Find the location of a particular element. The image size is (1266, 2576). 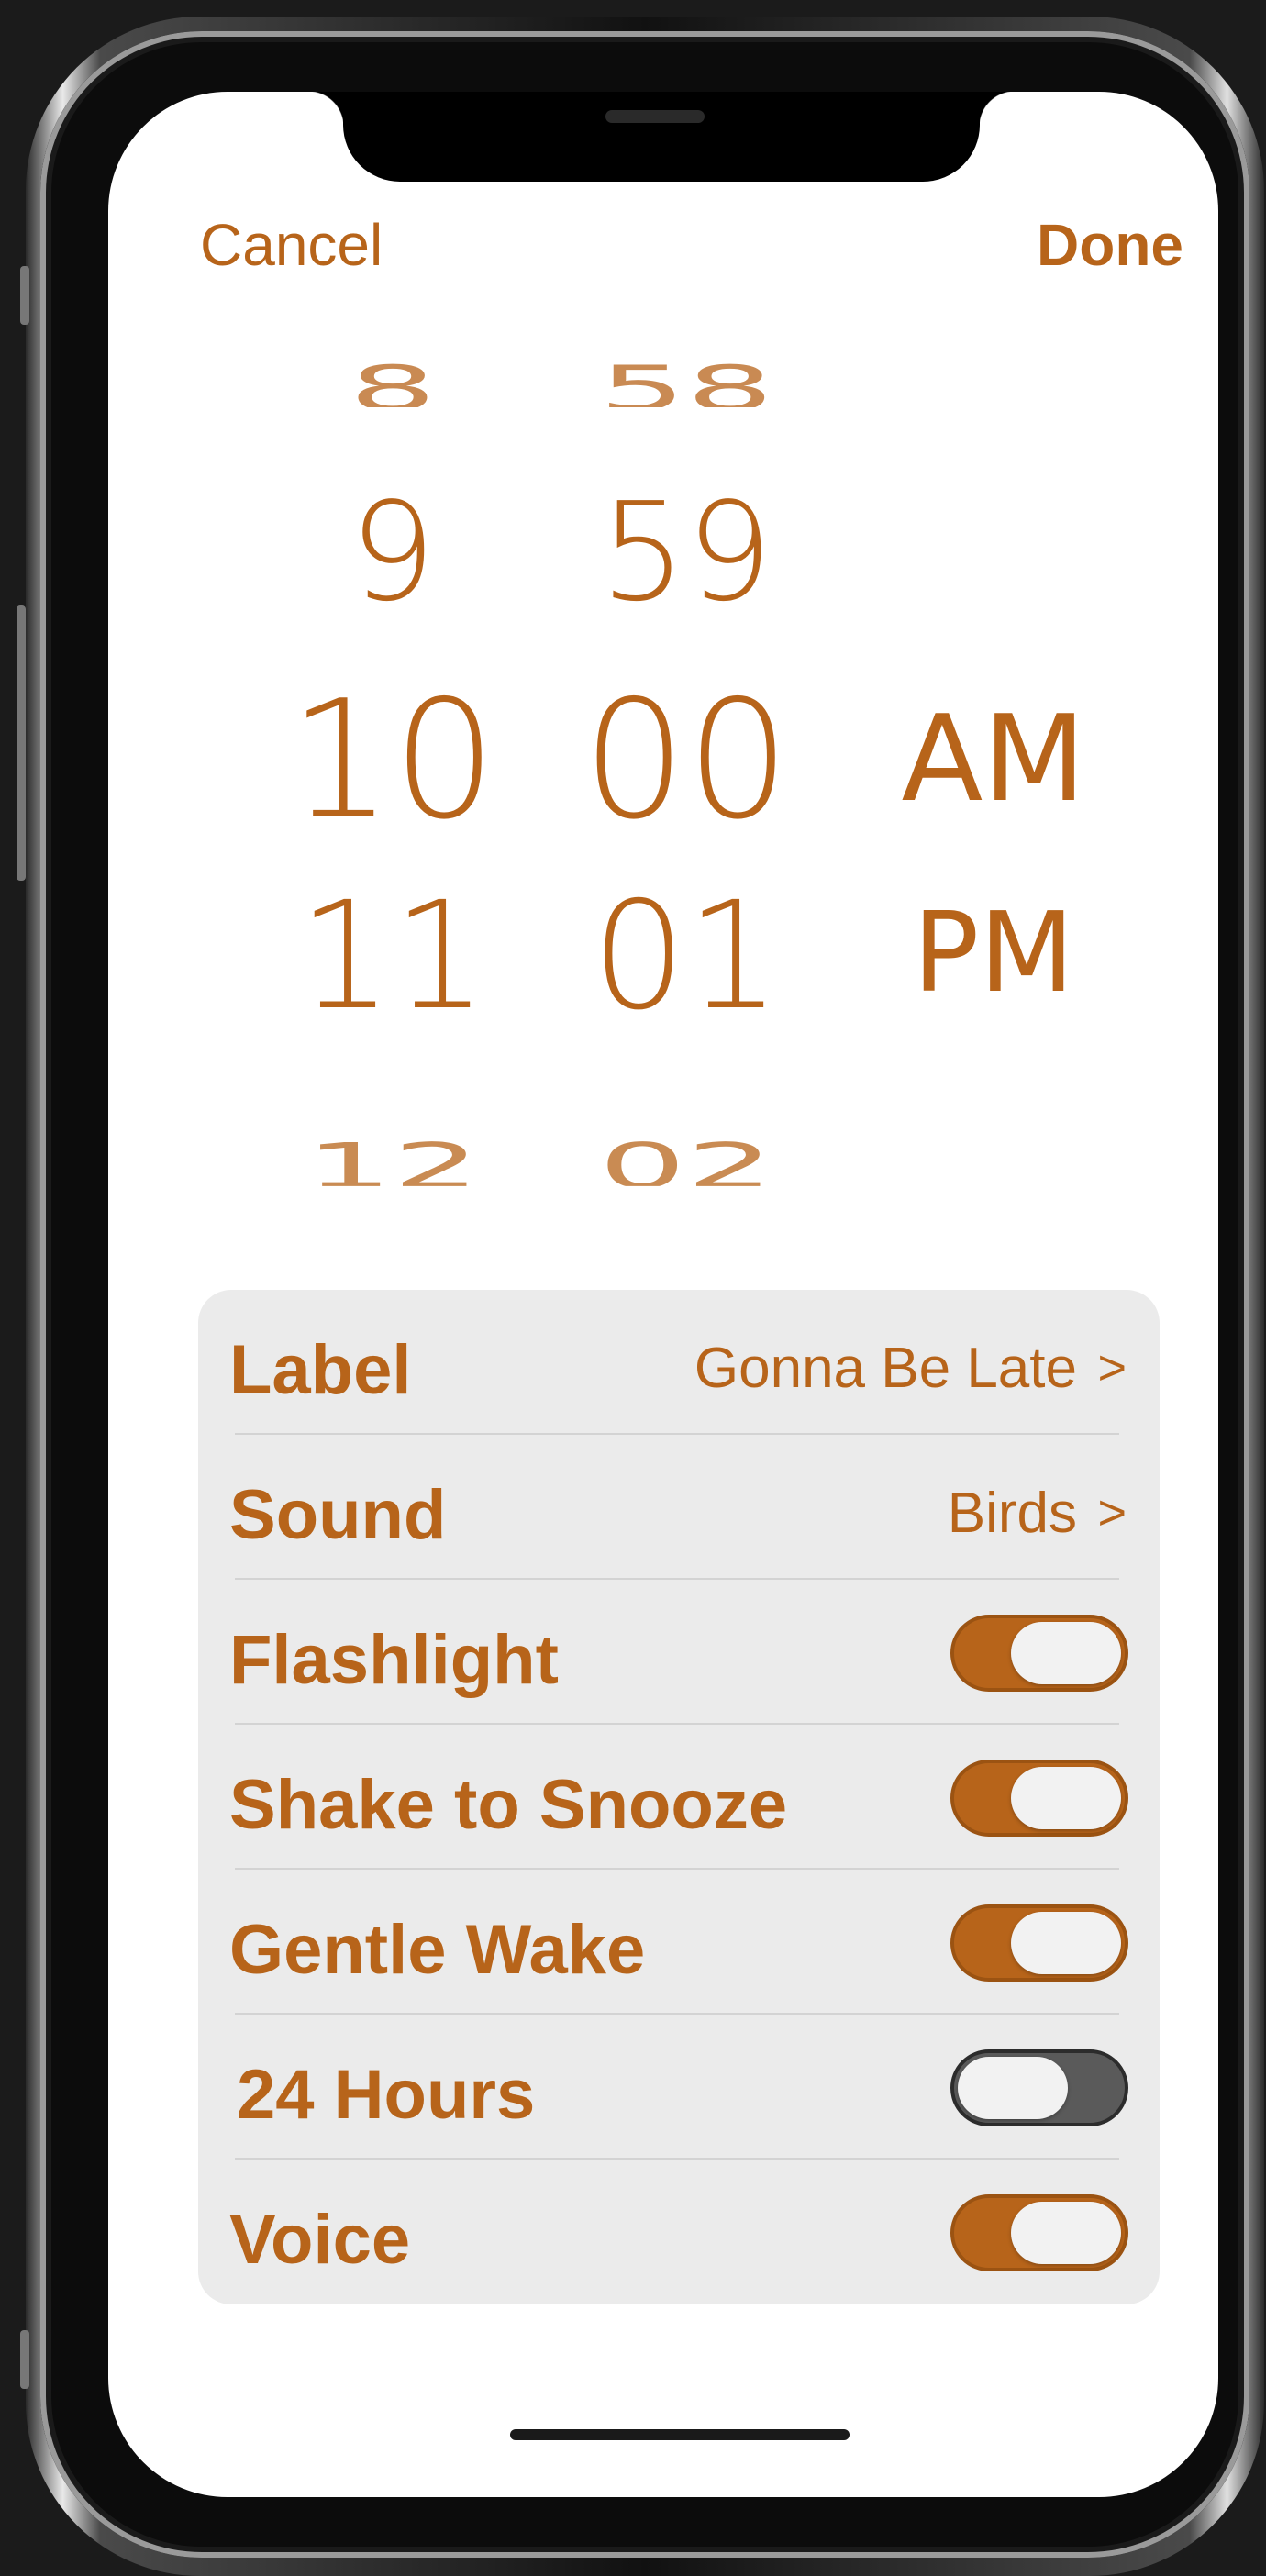

24-hours-toggle is located at coordinates (1039, 2087).